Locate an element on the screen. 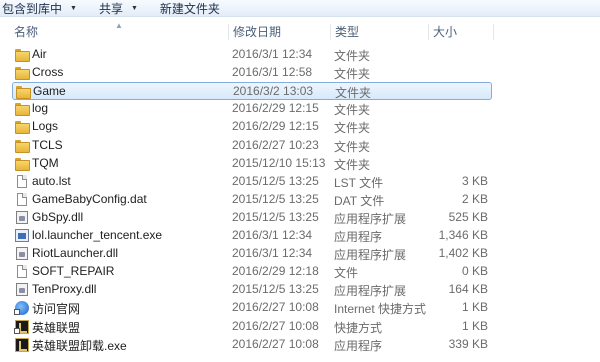 The height and width of the screenshot is (362, 600). file-row: TCLS 2016/2/27 10:23 文件夹 is located at coordinates (252, 146).